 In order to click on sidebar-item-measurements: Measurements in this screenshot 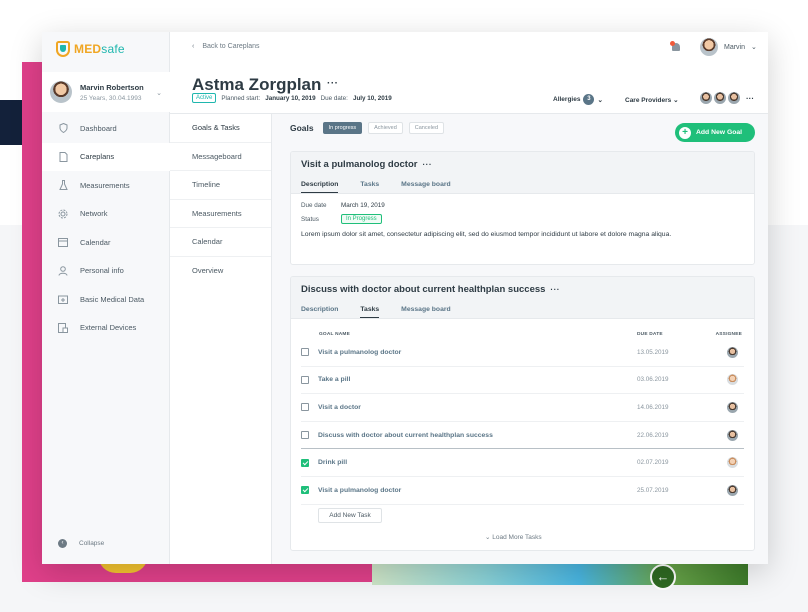, I will do `click(106, 185)`.